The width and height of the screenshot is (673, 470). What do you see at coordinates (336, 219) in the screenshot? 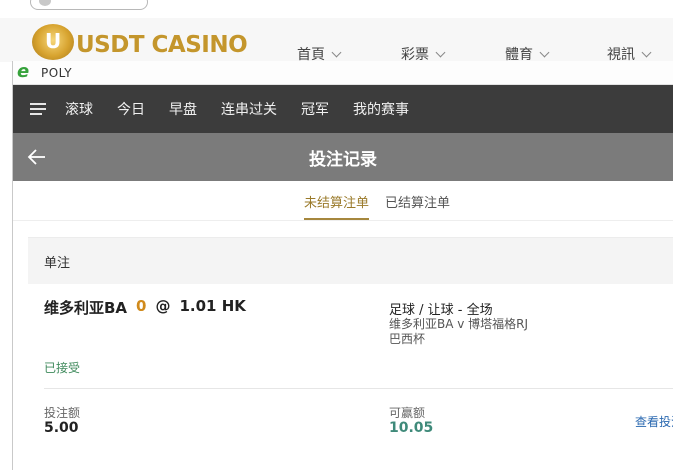
I see `active-tab-indicator` at bounding box center [336, 219].